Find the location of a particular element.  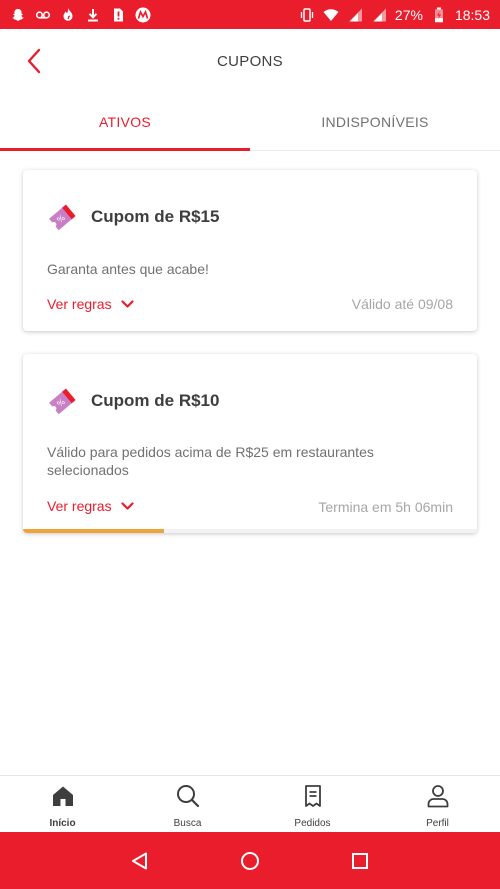

coupon-title: Cupom de R$10 is located at coordinates (155, 400).